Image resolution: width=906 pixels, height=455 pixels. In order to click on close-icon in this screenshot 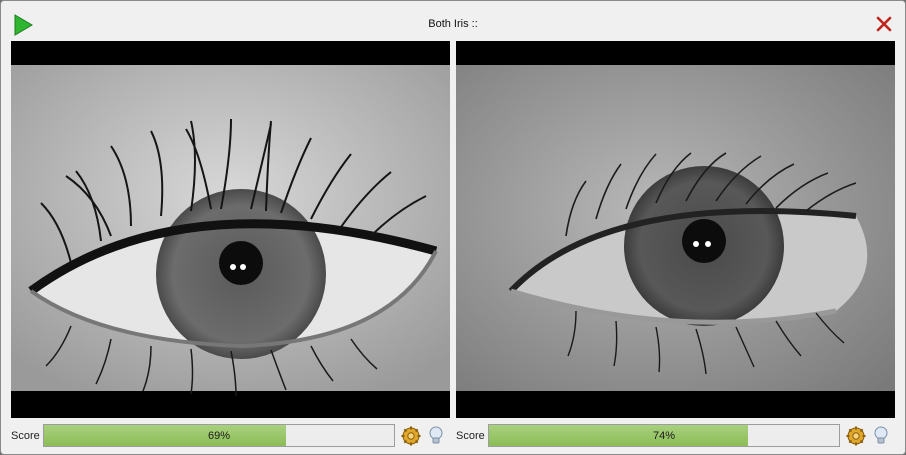, I will do `click(884, 24)`.